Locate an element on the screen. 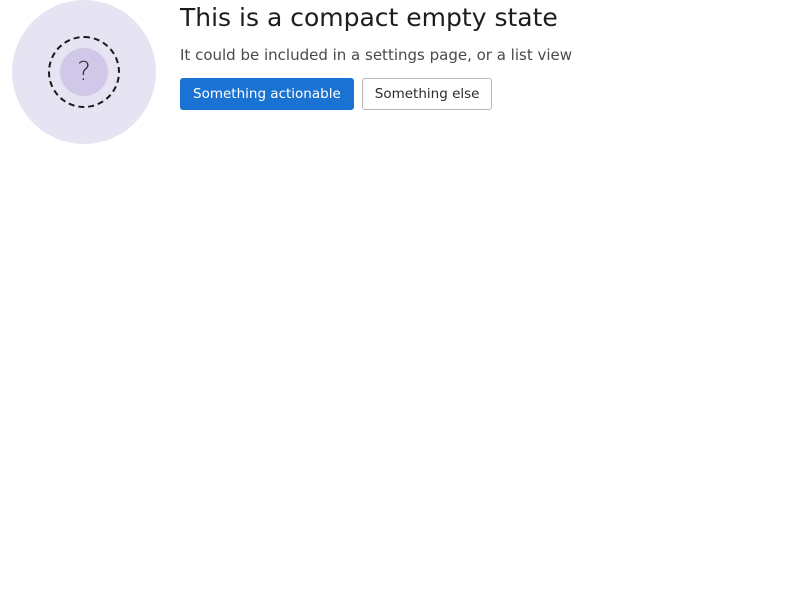  question-mark-icon: ? is located at coordinates (84, 72).